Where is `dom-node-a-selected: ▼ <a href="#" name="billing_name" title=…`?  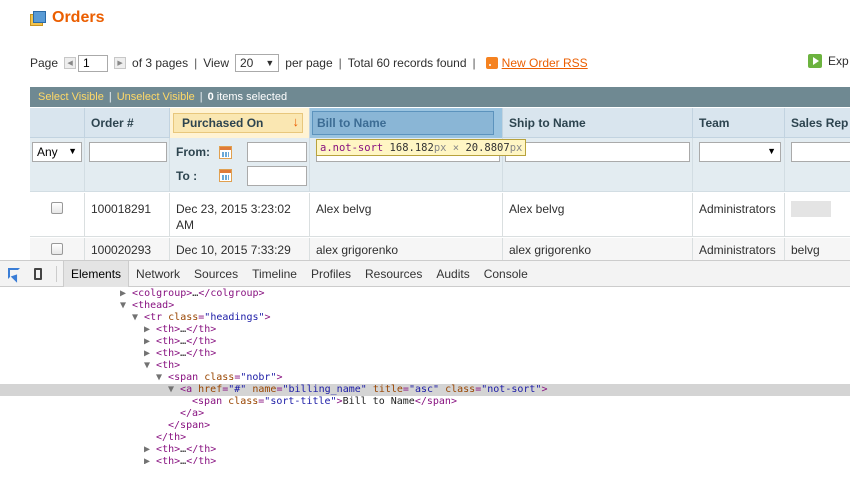
dom-node-a-selected: ▼ <a href="#" name="billing_name" title=… is located at coordinates (425, 390).